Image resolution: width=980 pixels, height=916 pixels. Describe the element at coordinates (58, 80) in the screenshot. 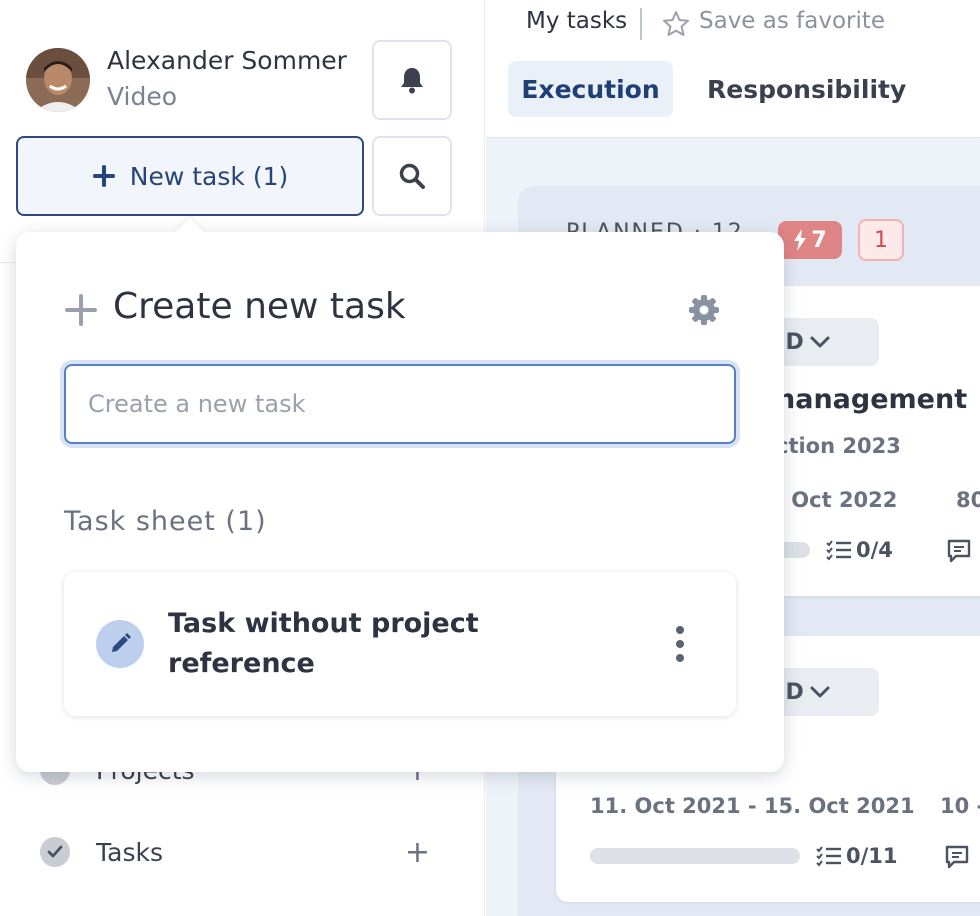

I see `avatar` at that location.